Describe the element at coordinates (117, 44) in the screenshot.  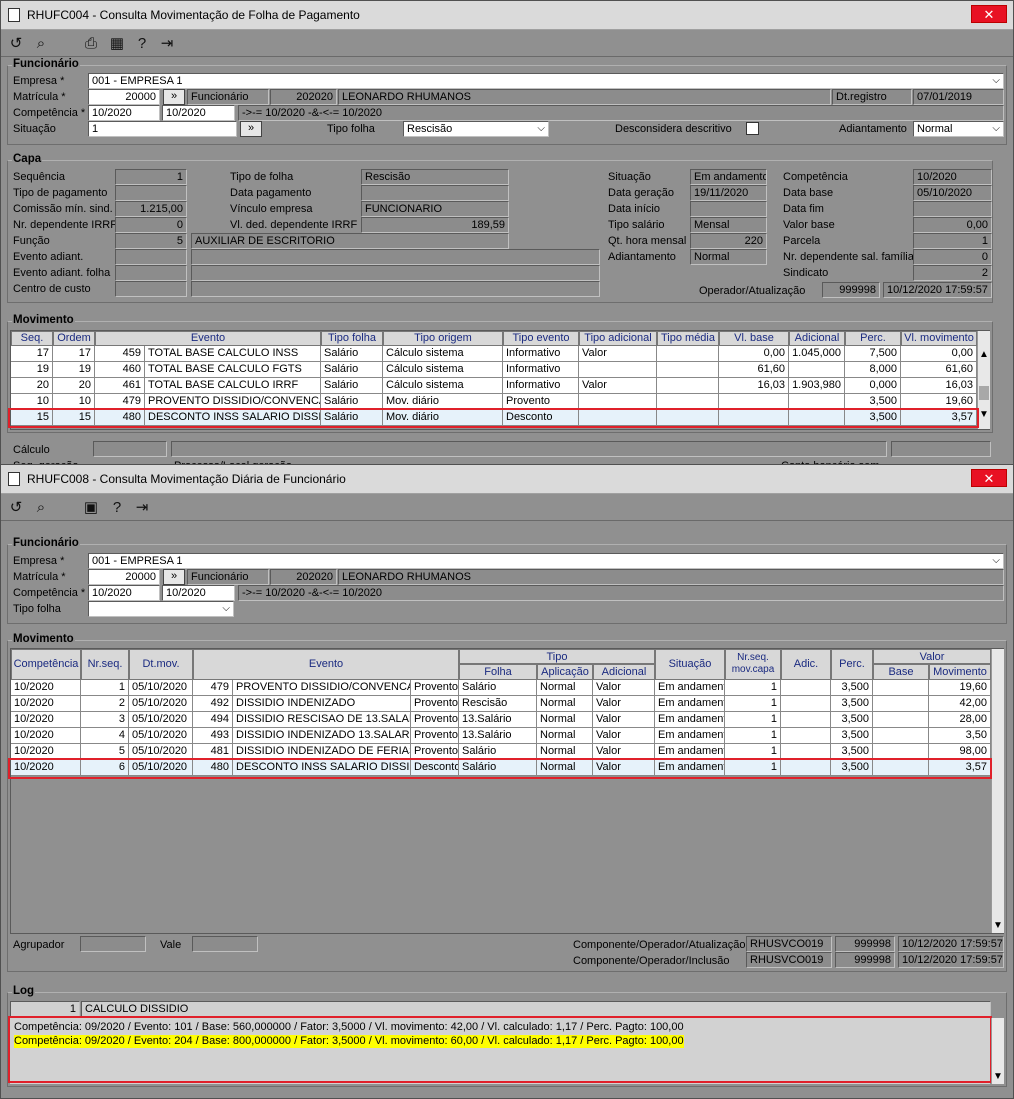
I see `calculator-icon: ▦` at that location.